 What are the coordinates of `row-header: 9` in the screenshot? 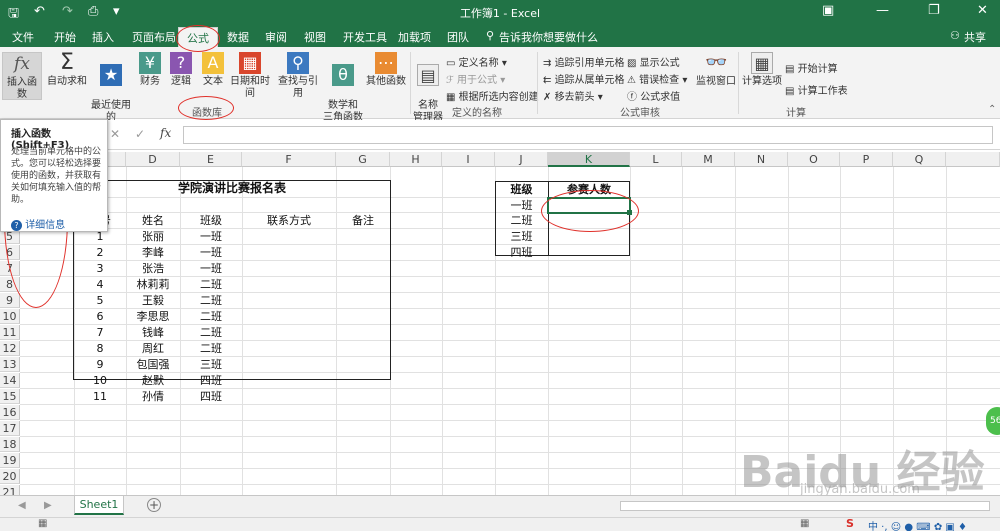 It's located at (10, 300).